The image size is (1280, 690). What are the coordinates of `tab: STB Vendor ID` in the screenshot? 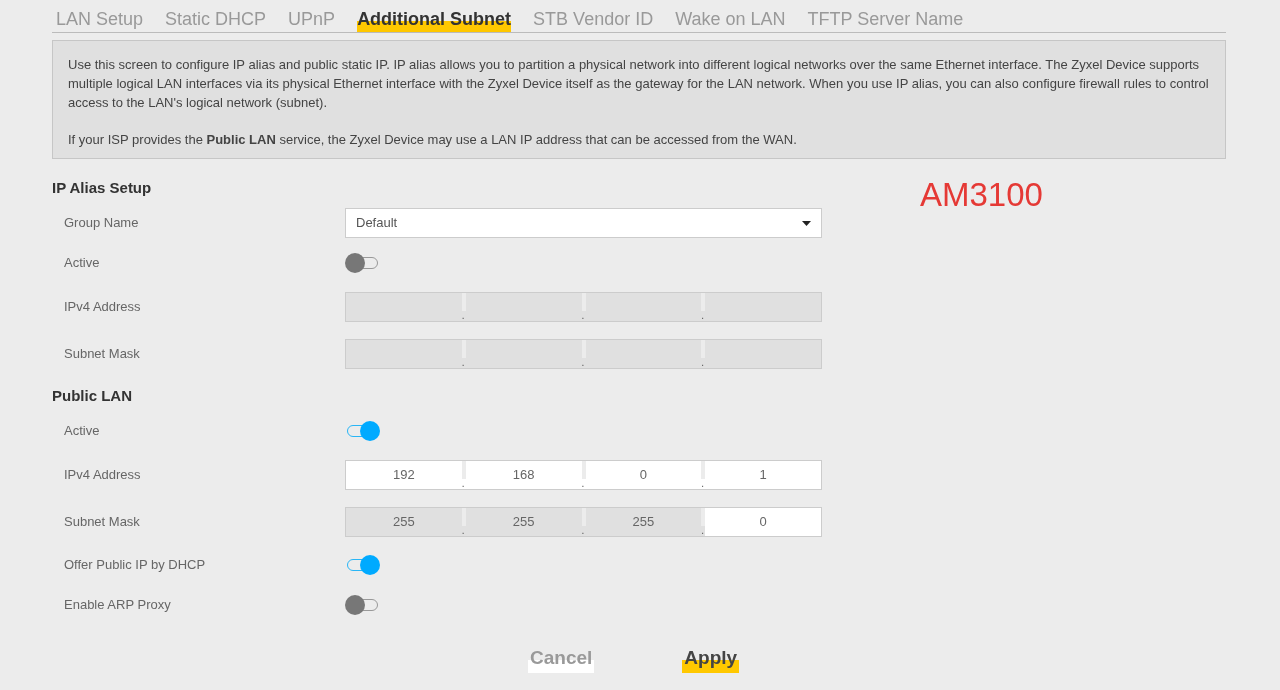 It's located at (593, 20).